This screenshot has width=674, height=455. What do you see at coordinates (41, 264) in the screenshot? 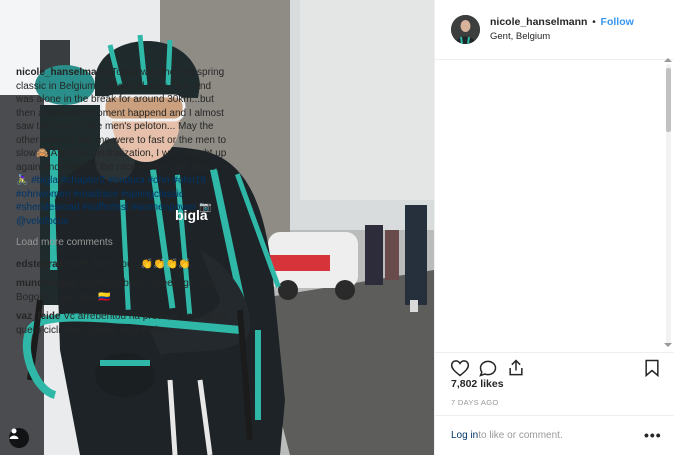
I see `comment-username: edstegram` at bounding box center [41, 264].